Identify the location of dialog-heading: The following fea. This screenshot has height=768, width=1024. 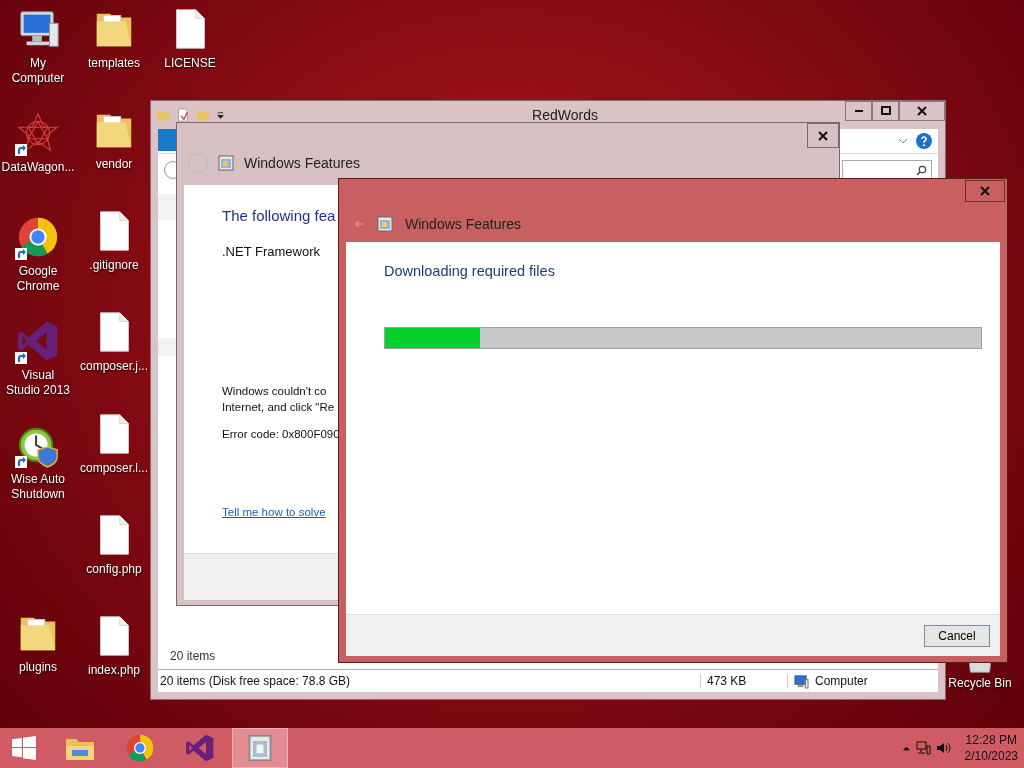
(279, 215).